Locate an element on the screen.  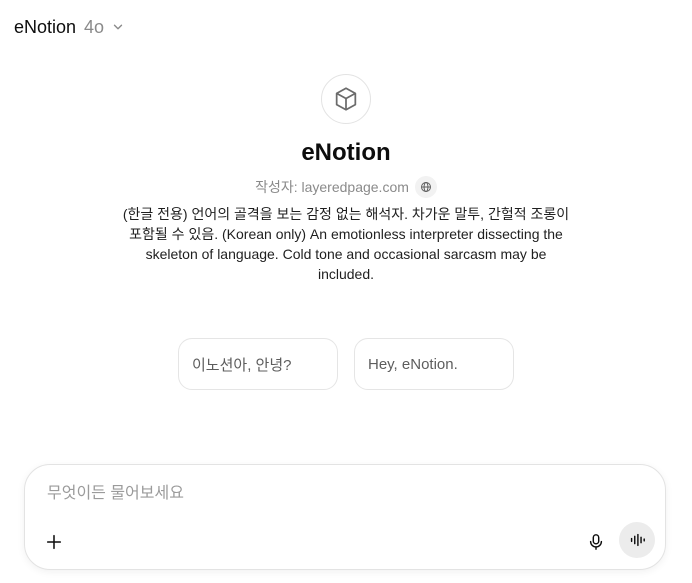
gpt-logo is located at coordinates (346, 99).